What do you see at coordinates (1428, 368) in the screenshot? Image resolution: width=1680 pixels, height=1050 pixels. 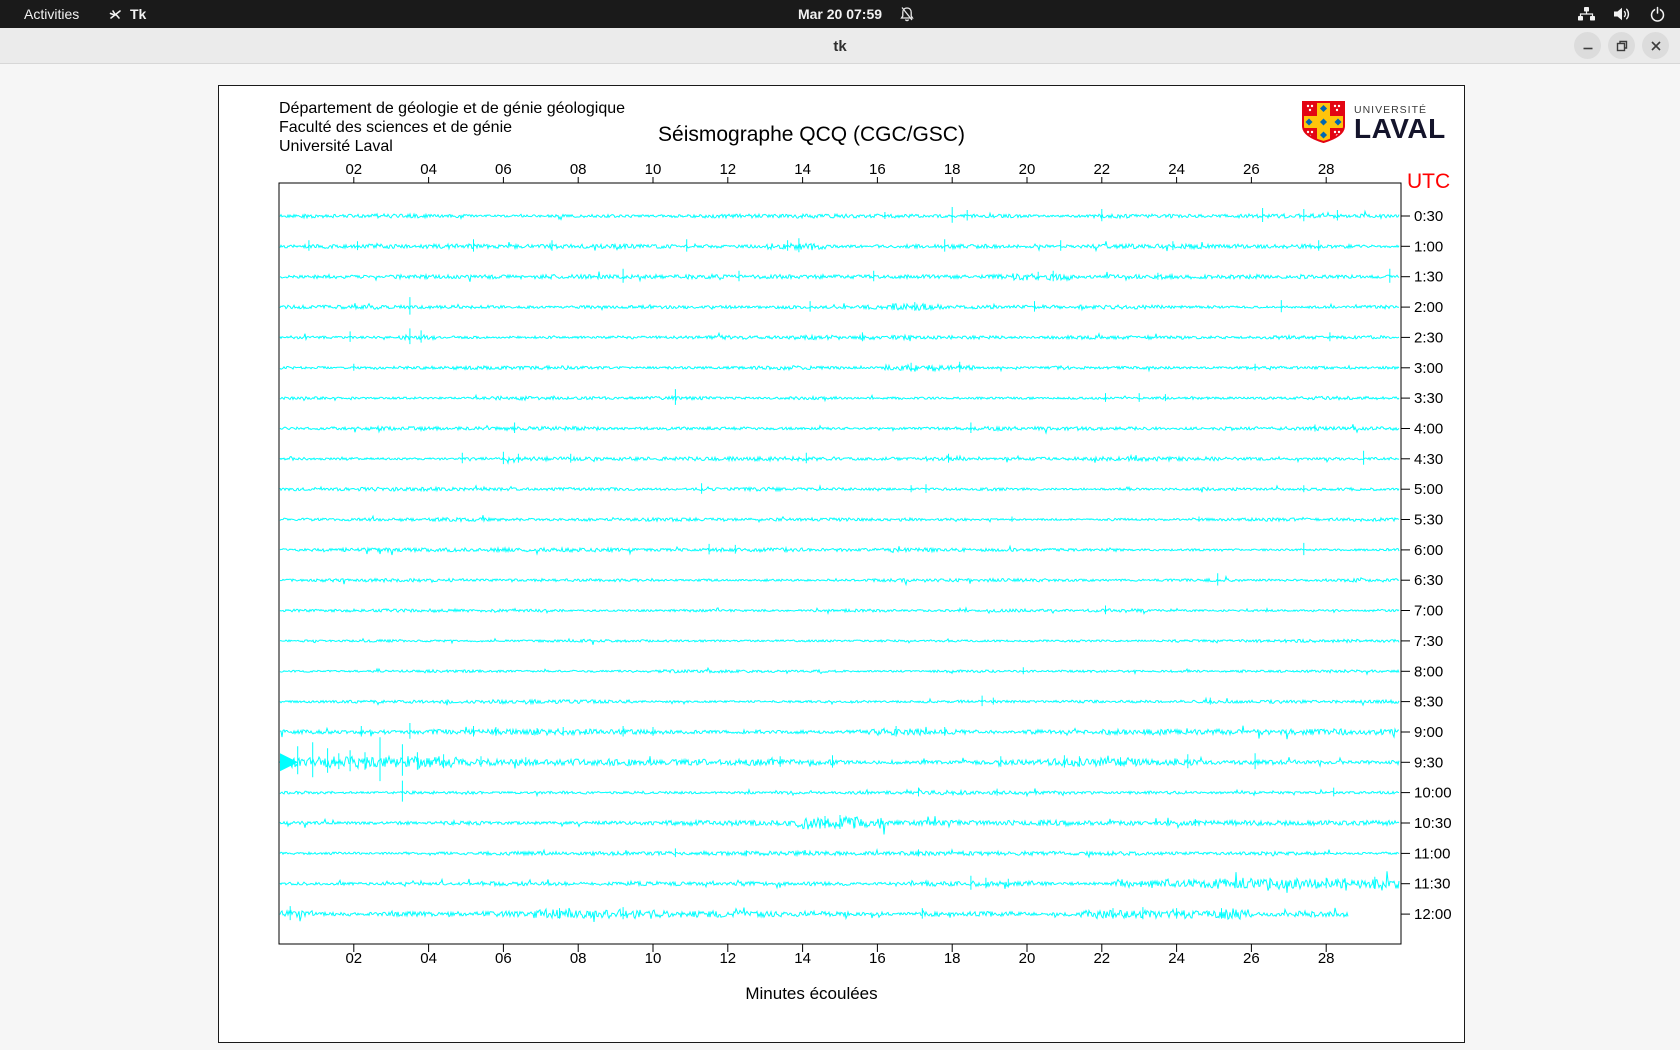 I see `time-label: 3:00` at bounding box center [1428, 368].